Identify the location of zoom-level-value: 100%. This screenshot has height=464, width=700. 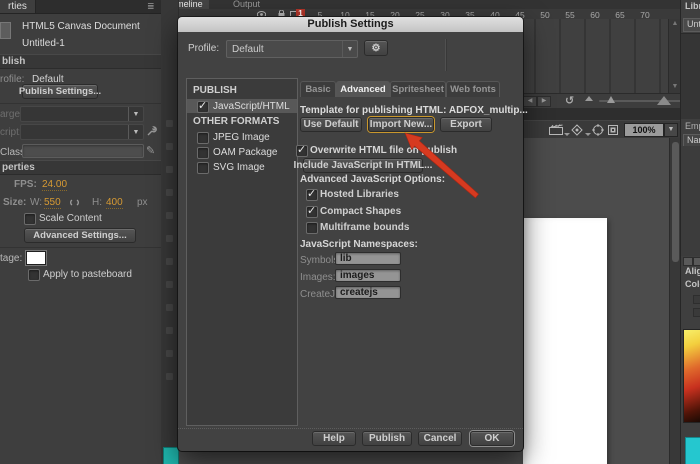
(644, 130).